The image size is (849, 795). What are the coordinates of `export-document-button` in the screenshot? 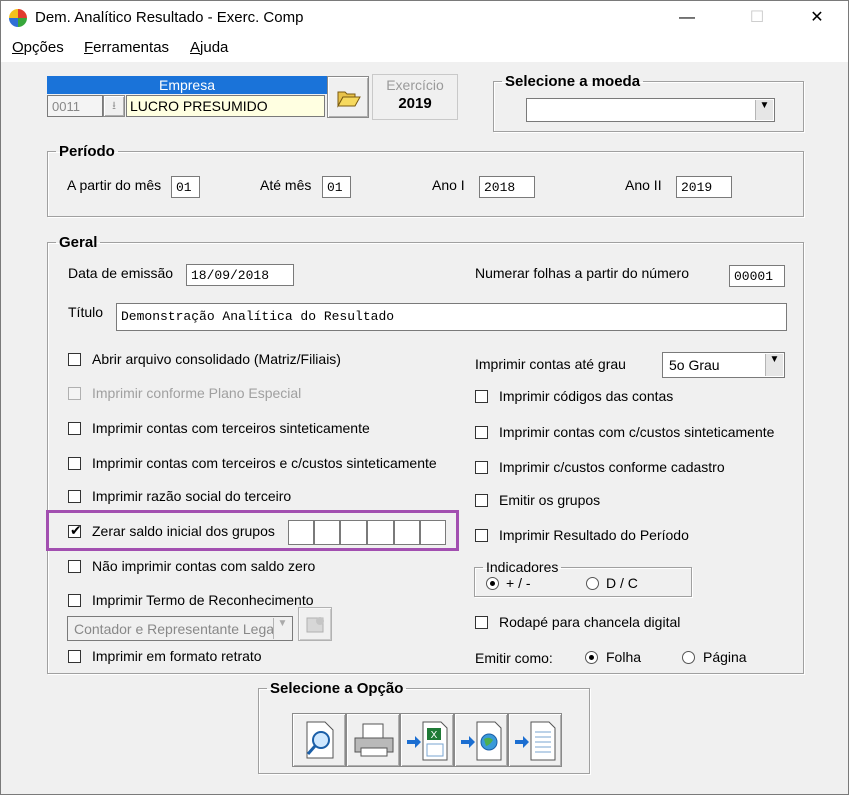 It's located at (535, 740).